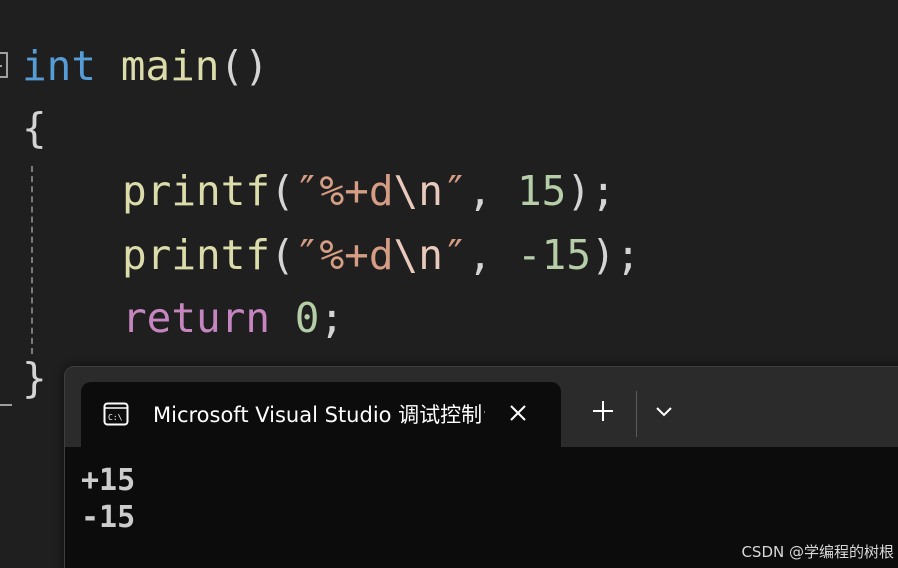 The height and width of the screenshot is (568, 898). What do you see at coordinates (115, 417) in the screenshot?
I see `svg-text: C:\` at bounding box center [115, 417].